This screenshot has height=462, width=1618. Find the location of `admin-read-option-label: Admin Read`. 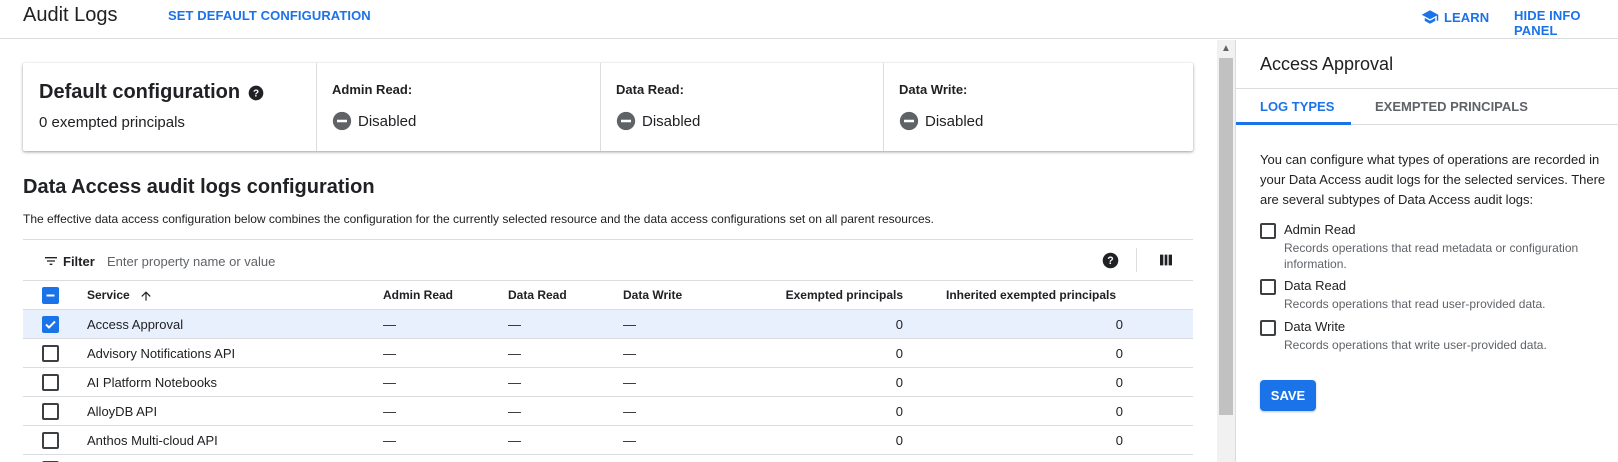

admin-read-option-label: Admin Read is located at coordinates (1320, 229).